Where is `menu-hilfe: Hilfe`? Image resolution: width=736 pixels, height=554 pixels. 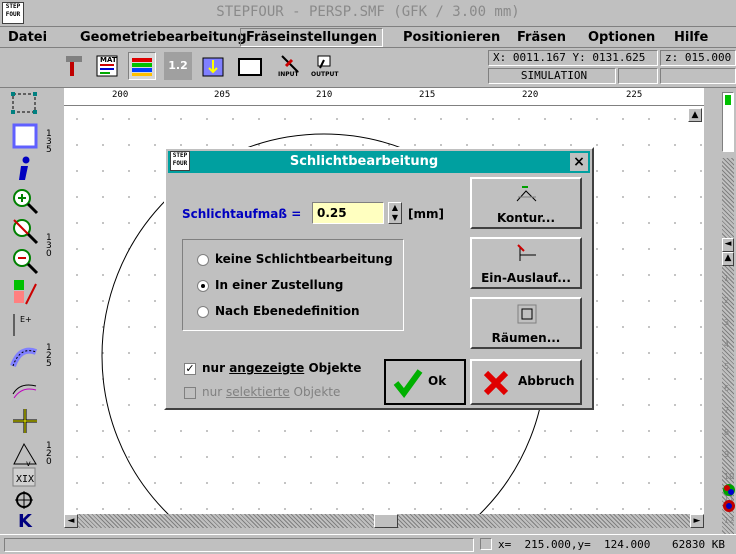 menu-hilfe: Hilfe is located at coordinates (691, 37).